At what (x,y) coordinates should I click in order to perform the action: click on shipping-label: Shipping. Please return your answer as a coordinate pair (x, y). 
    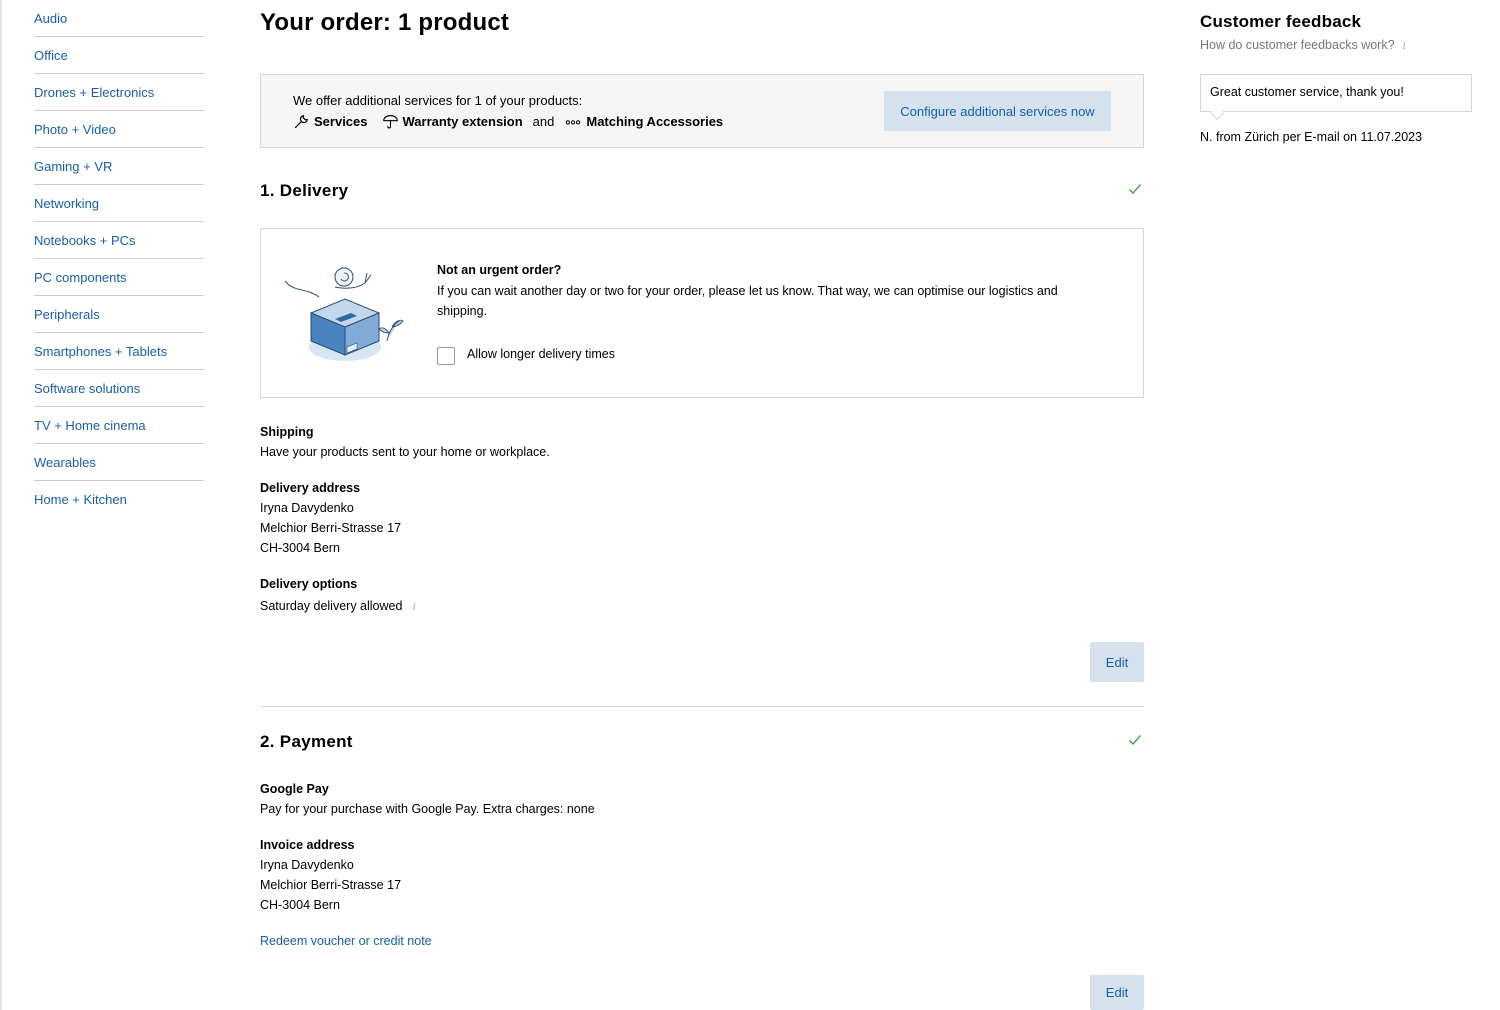
    Looking at the image, I should click on (287, 432).